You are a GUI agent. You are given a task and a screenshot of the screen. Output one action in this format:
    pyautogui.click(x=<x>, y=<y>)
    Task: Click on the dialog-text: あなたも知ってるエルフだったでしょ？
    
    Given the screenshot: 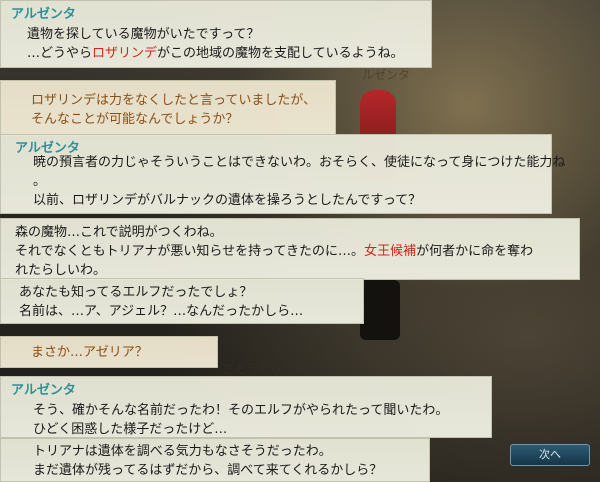 What is the action you would take?
    pyautogui.click(x=136, y=292)
    